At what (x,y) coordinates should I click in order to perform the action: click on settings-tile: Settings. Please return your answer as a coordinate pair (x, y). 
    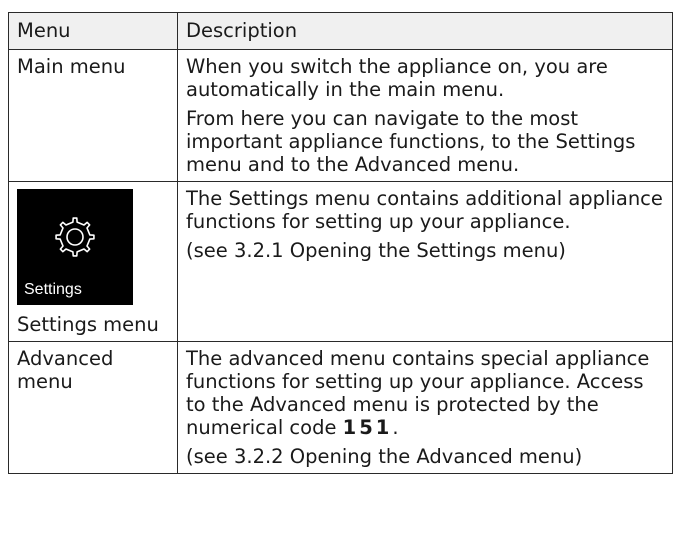
    Looking at the image, I should click on (75, 247).